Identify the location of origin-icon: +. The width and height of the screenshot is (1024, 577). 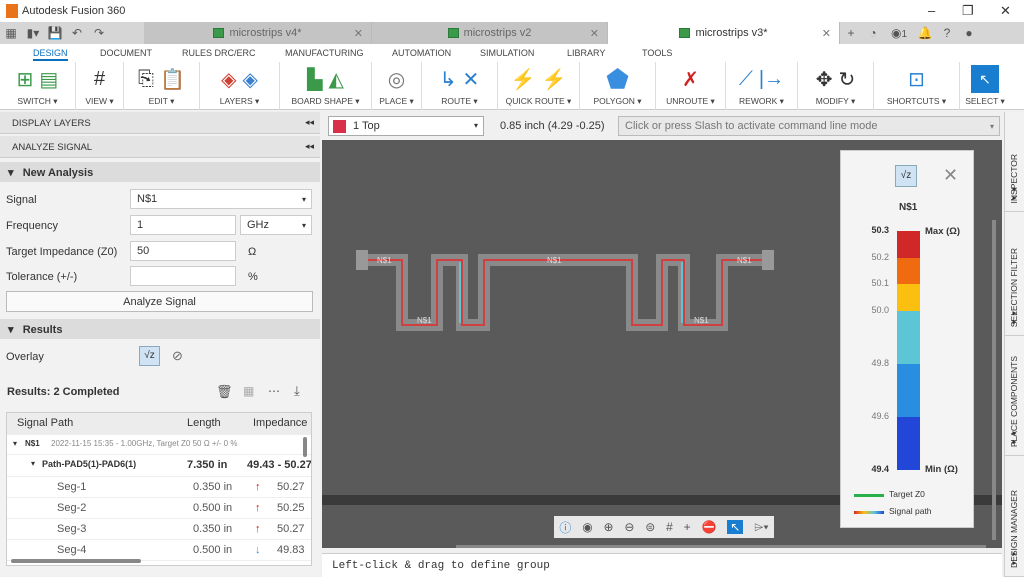
(687, 527).